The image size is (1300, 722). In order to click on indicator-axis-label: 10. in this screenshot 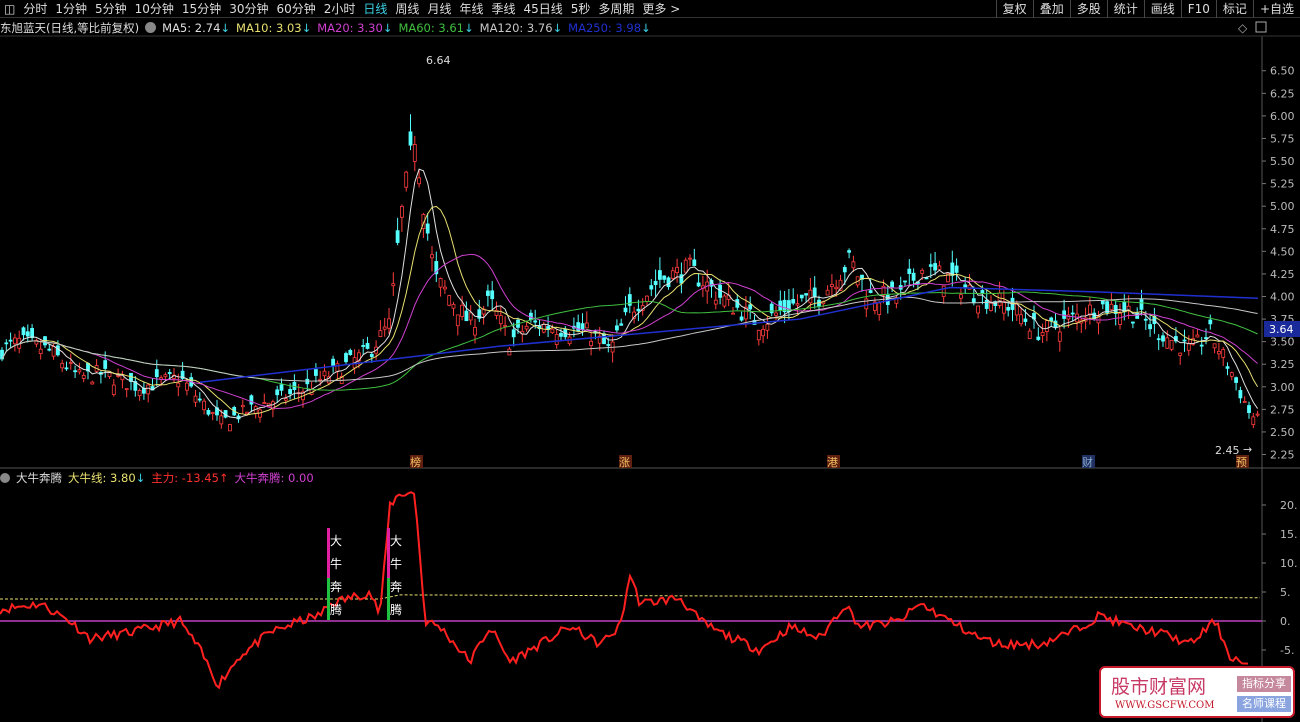, I will do `click(1289, 563)`.